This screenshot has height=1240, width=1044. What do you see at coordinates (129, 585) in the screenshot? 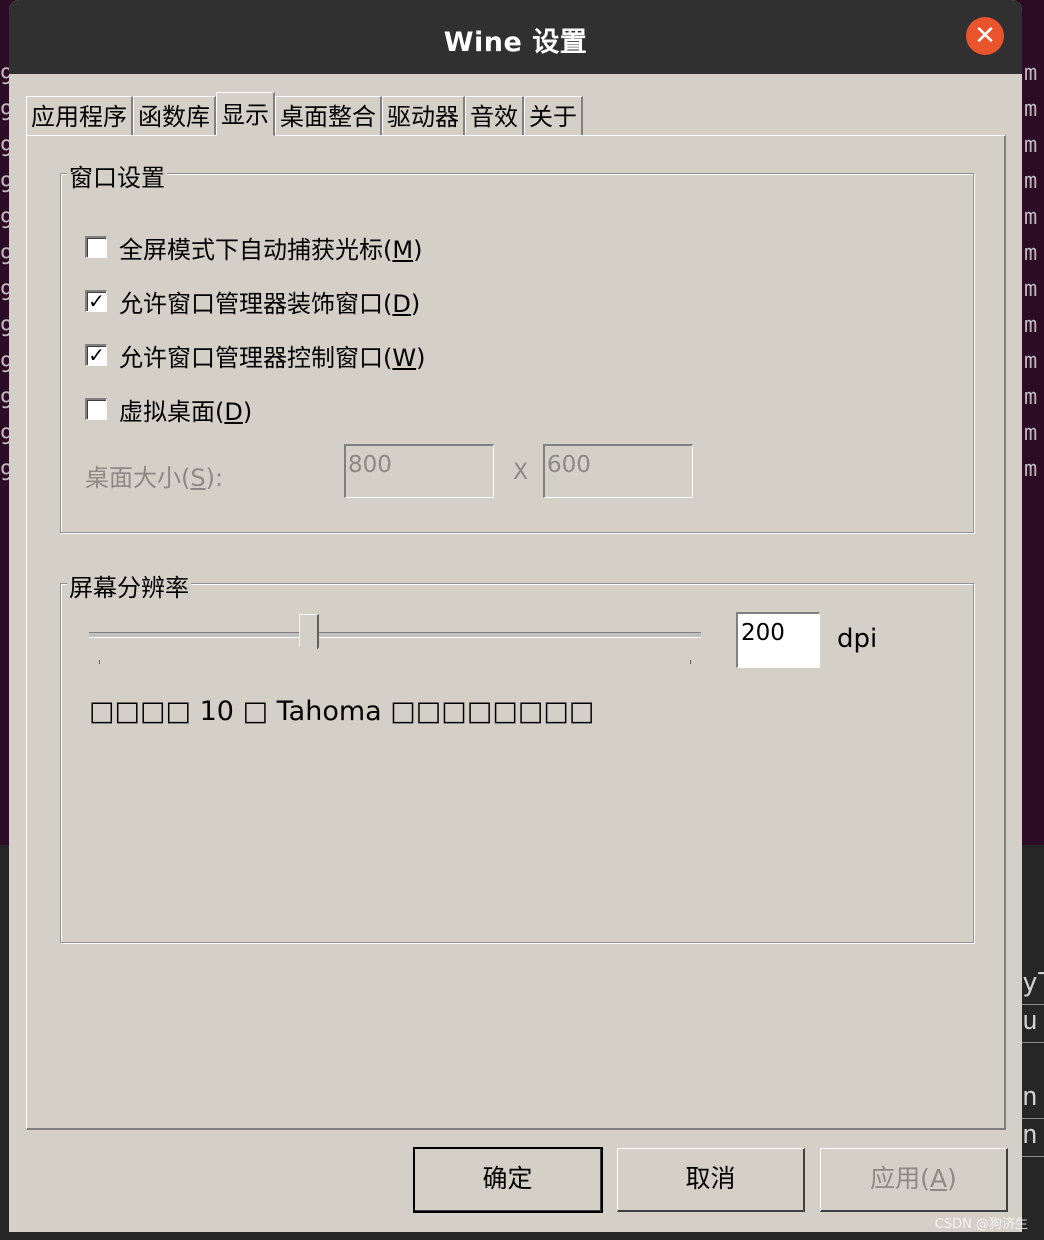
I see `screen-resolution-title: 屏幕分辨率` at bounding box center [129, 585].